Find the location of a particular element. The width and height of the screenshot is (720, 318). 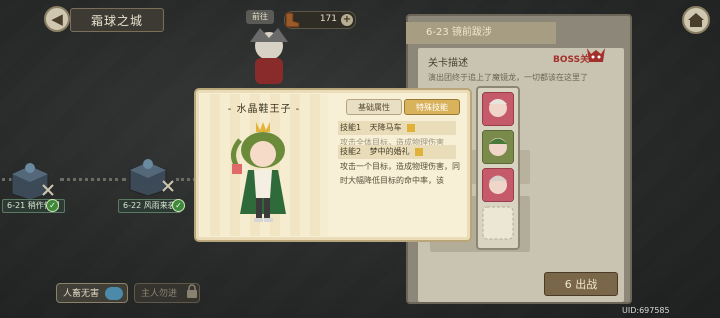

boss-skull-icon is located at coordinates (596, 55).